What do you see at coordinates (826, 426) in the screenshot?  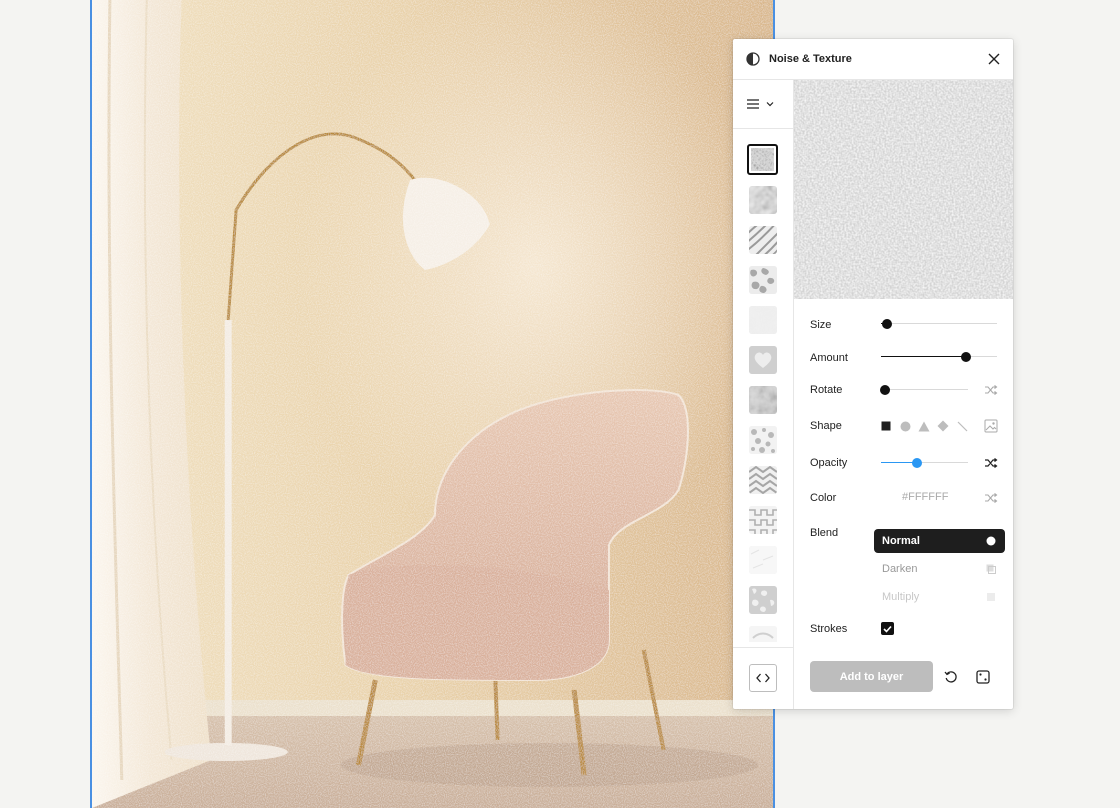 I see `shape-label: Shape` at bounding box center [826, 426].